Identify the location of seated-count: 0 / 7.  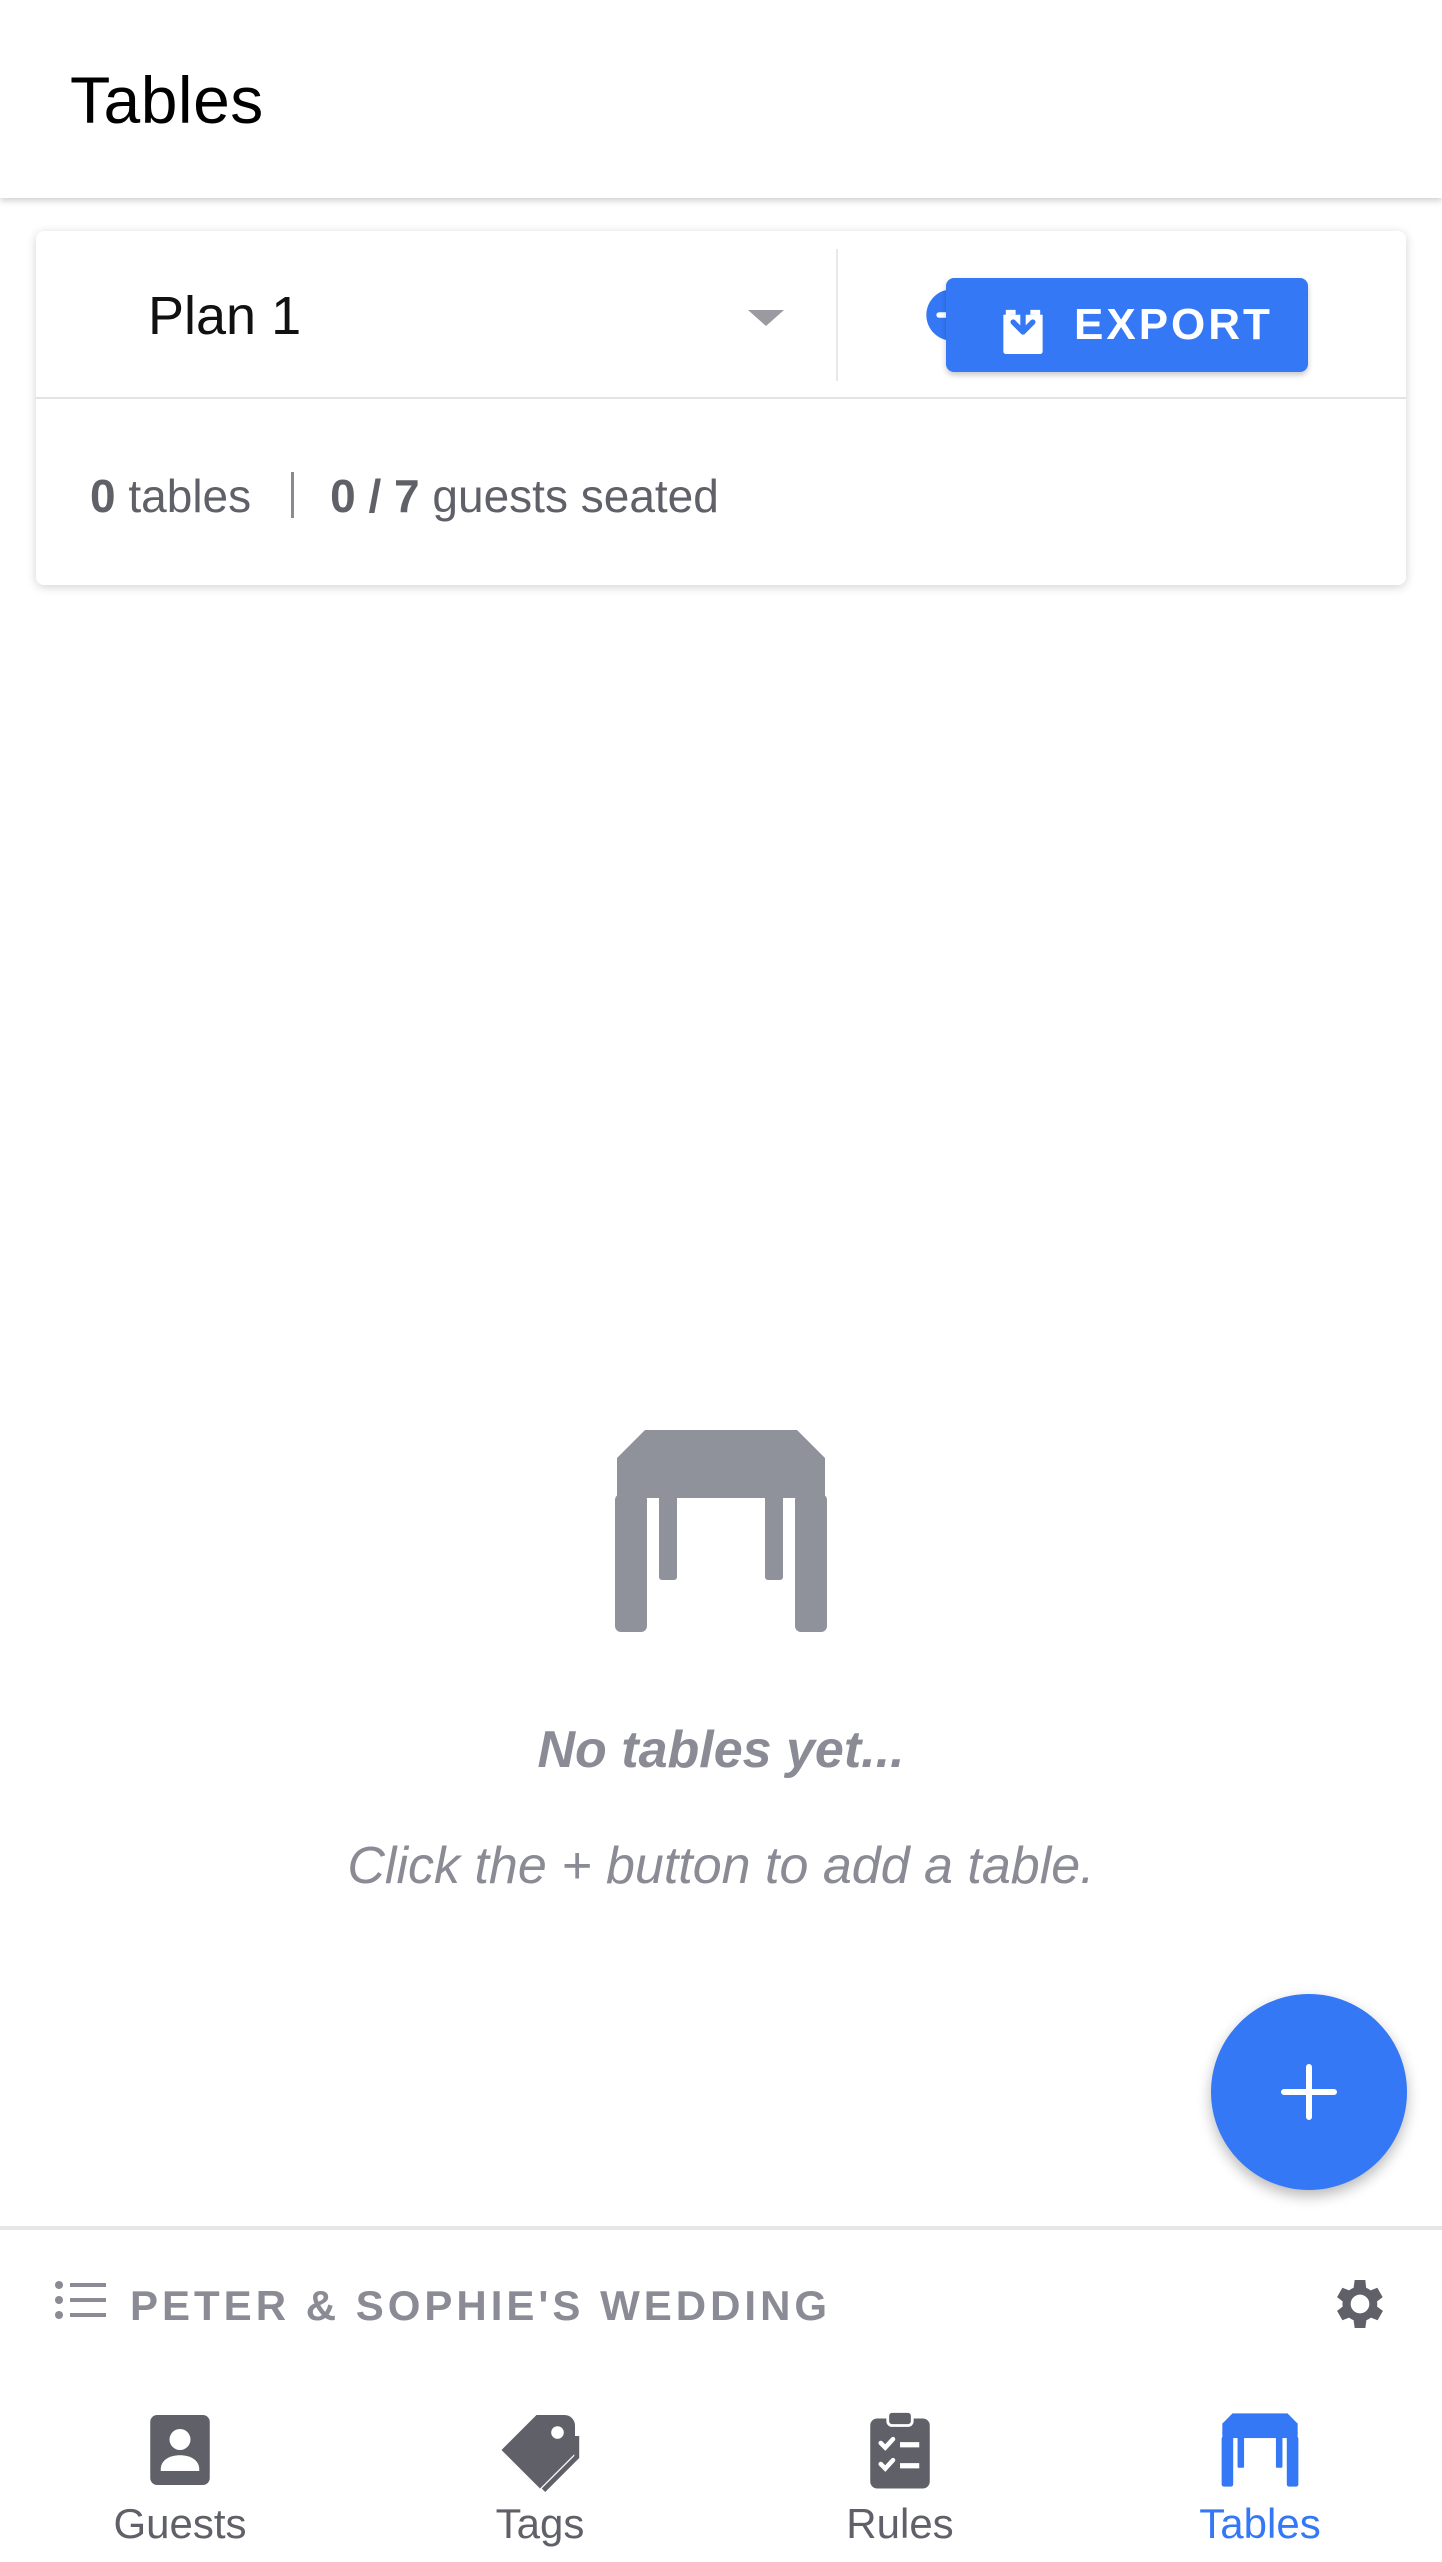
(375, 496).